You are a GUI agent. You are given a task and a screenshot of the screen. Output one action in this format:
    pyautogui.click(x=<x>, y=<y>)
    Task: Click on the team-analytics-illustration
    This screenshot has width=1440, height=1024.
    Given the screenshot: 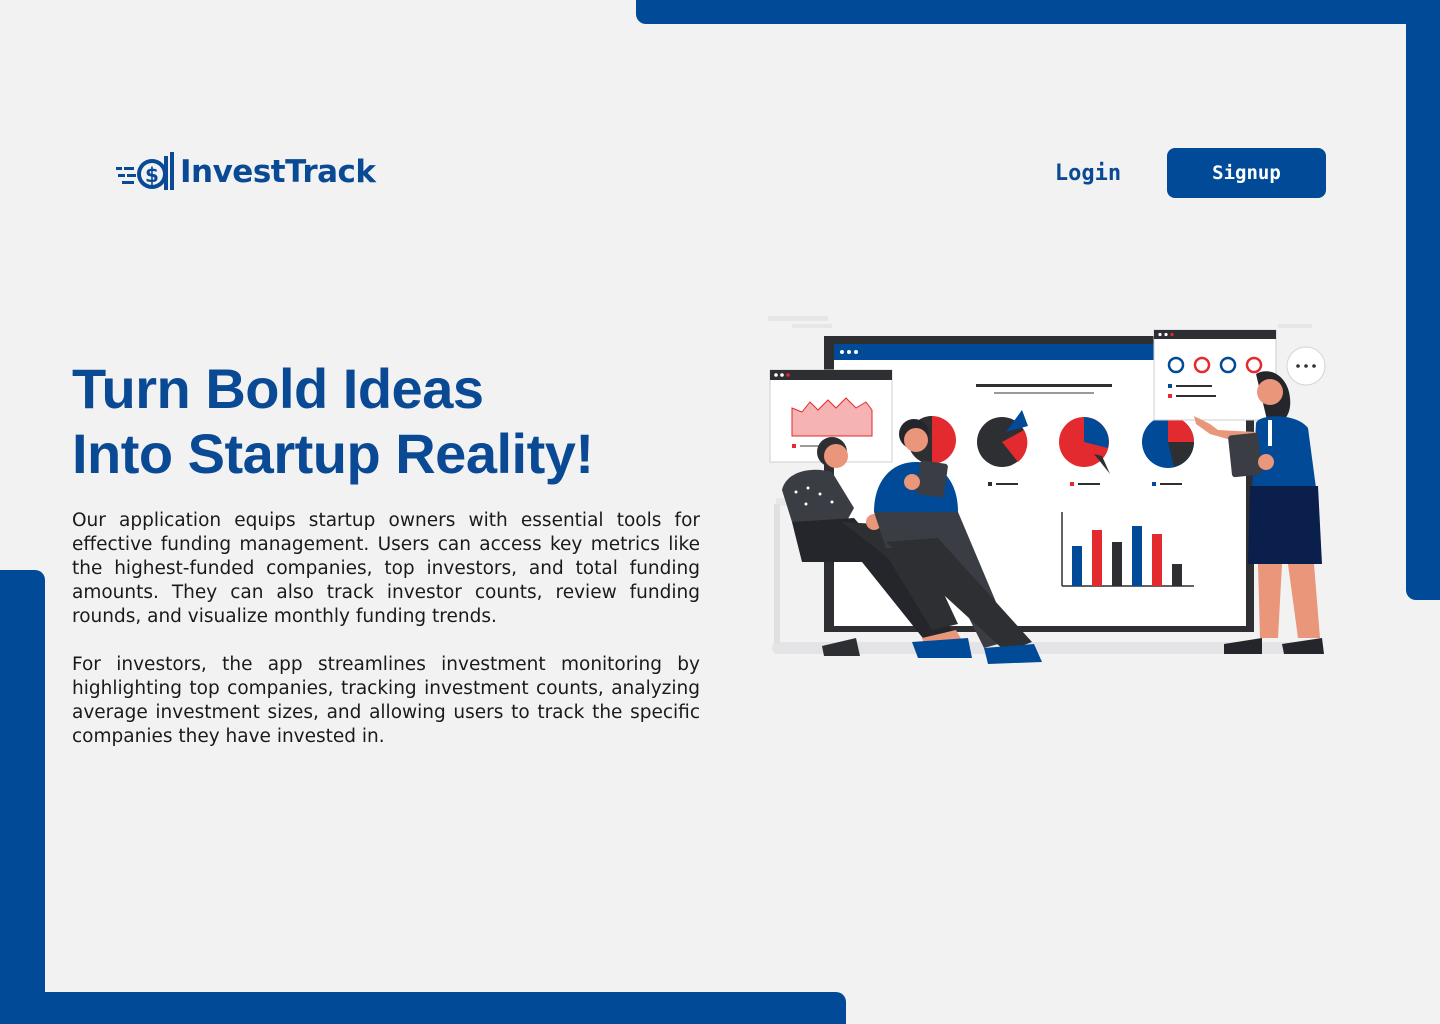 What is the action you would take?
    pyautogui.click(x=1047, y=490)
    